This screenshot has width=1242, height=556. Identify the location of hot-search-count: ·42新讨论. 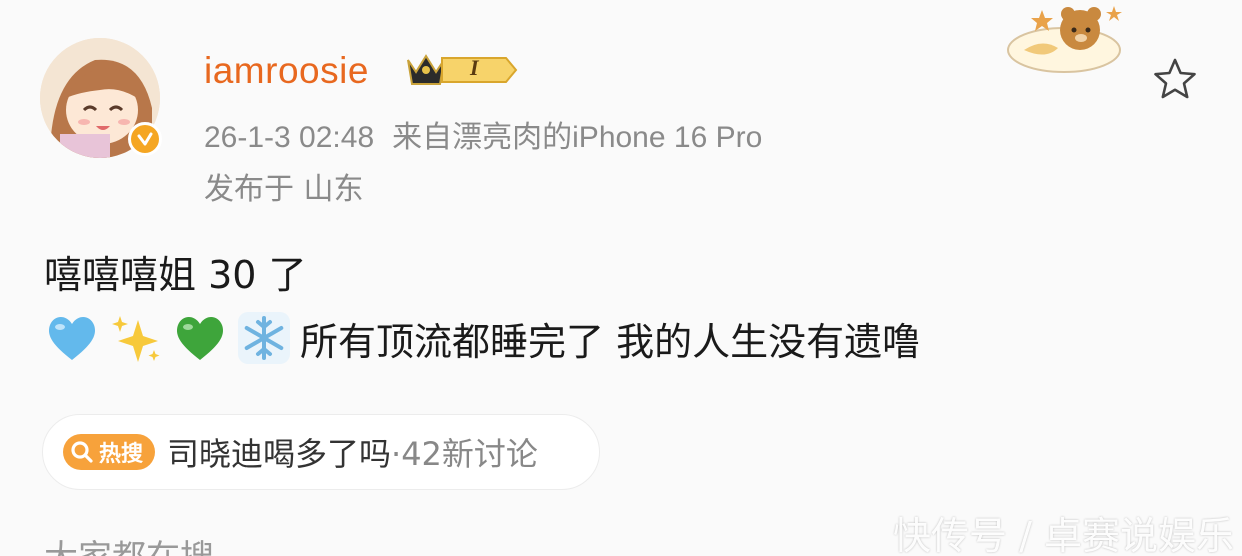
(464, 454).